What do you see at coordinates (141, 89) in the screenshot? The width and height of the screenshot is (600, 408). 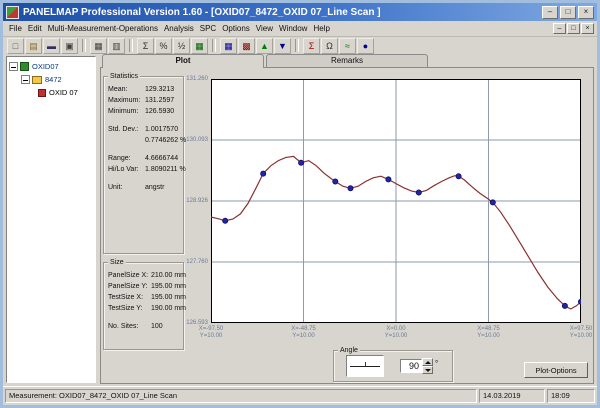 I see `stat-row-mean: Mean: 129.3213` at bounding box center [141, 89].